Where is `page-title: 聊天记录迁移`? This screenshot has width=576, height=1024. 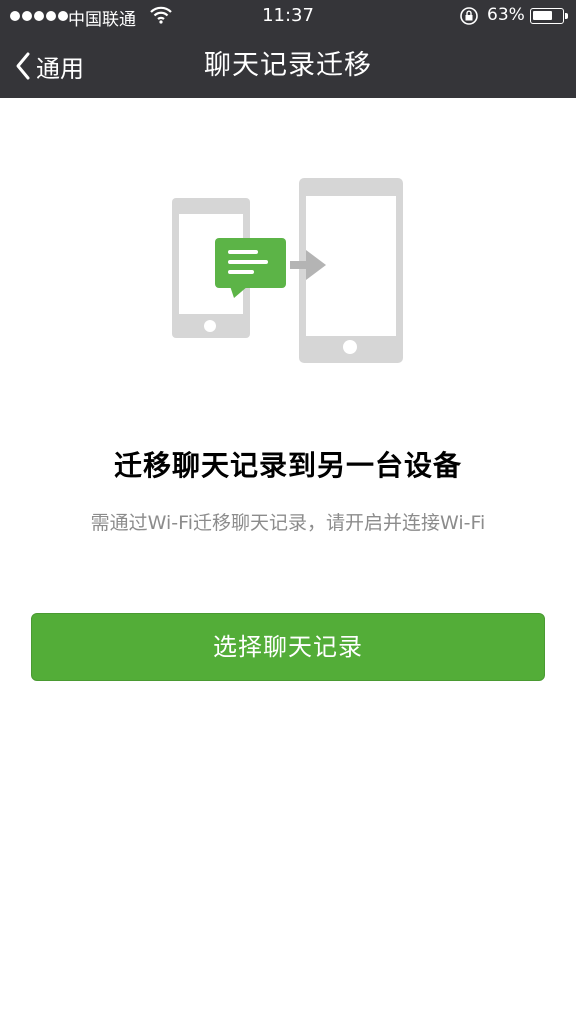
page-title: 聊天记录迁移 is located at coordinates (288, 65).